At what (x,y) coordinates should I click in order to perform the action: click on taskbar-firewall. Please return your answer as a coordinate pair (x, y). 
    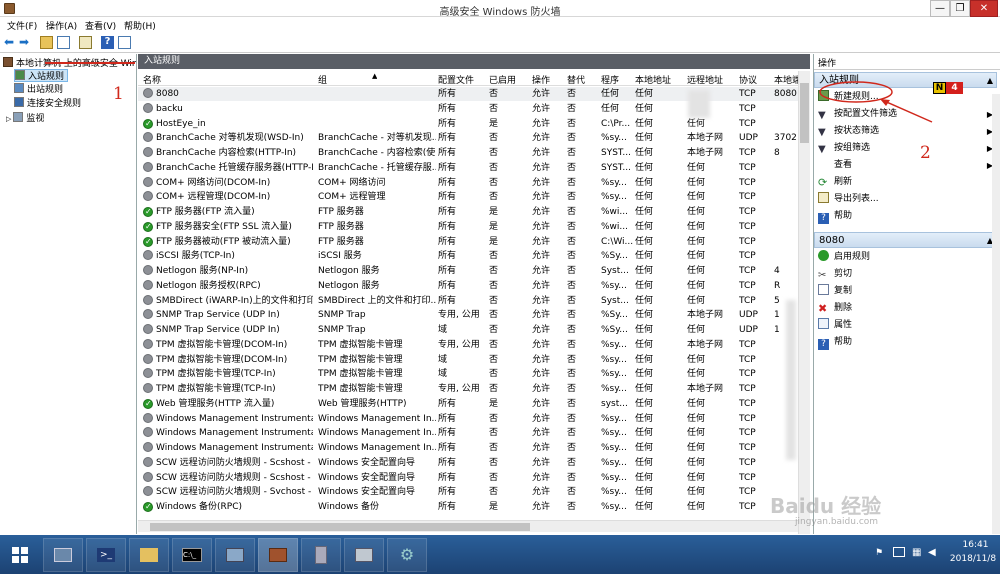
    Looking at the image, I should click on (278, 555).